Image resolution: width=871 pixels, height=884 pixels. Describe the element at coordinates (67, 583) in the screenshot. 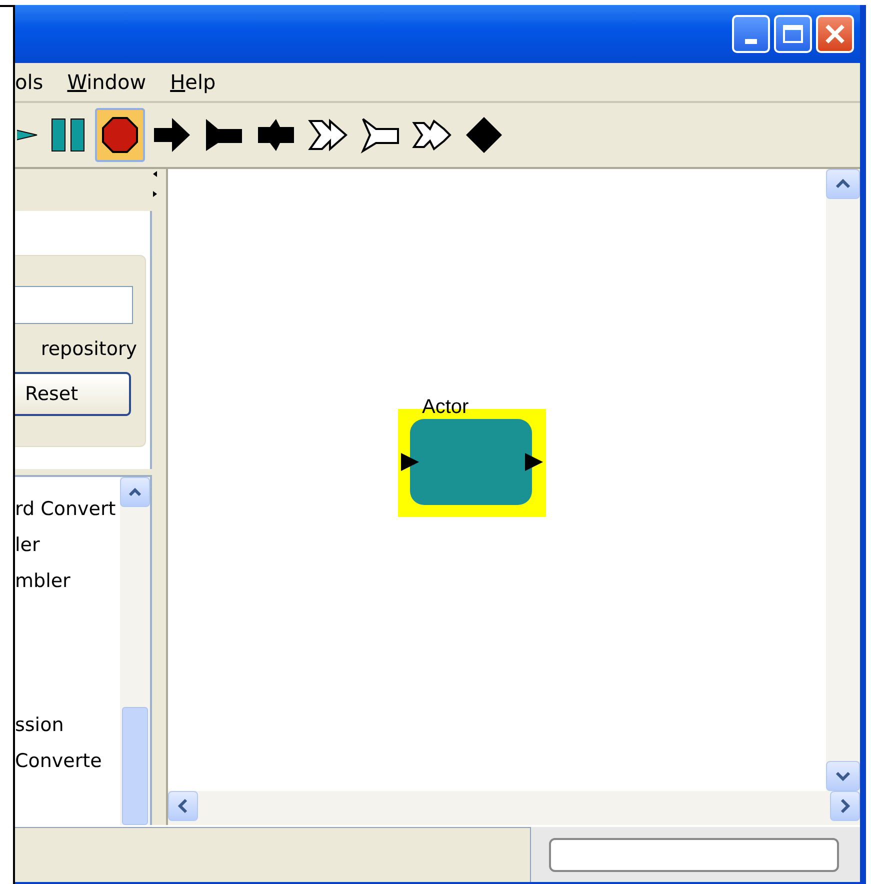

I see `library-item: mbler` at that location.